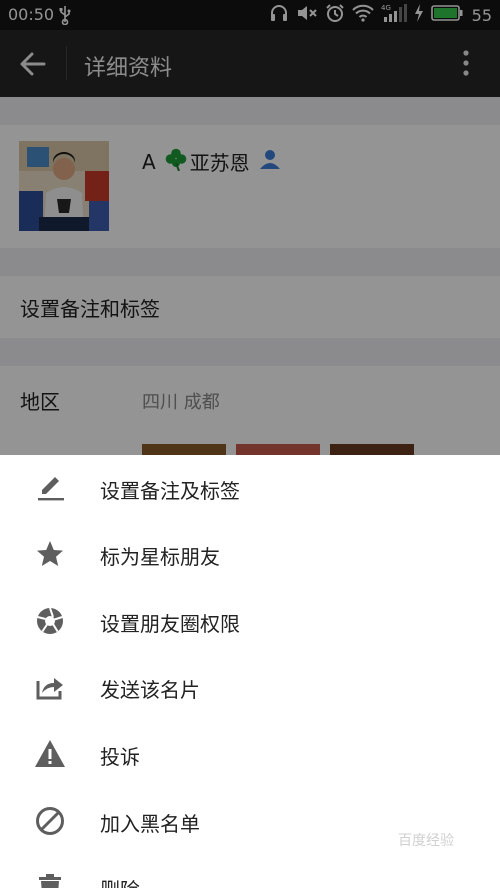 The height and width of the screenshot is (888, 500). Describe the element at coordinates (160, 557) in the screenshot. I see `menu-item-label: 标为星标朋友` at that location.